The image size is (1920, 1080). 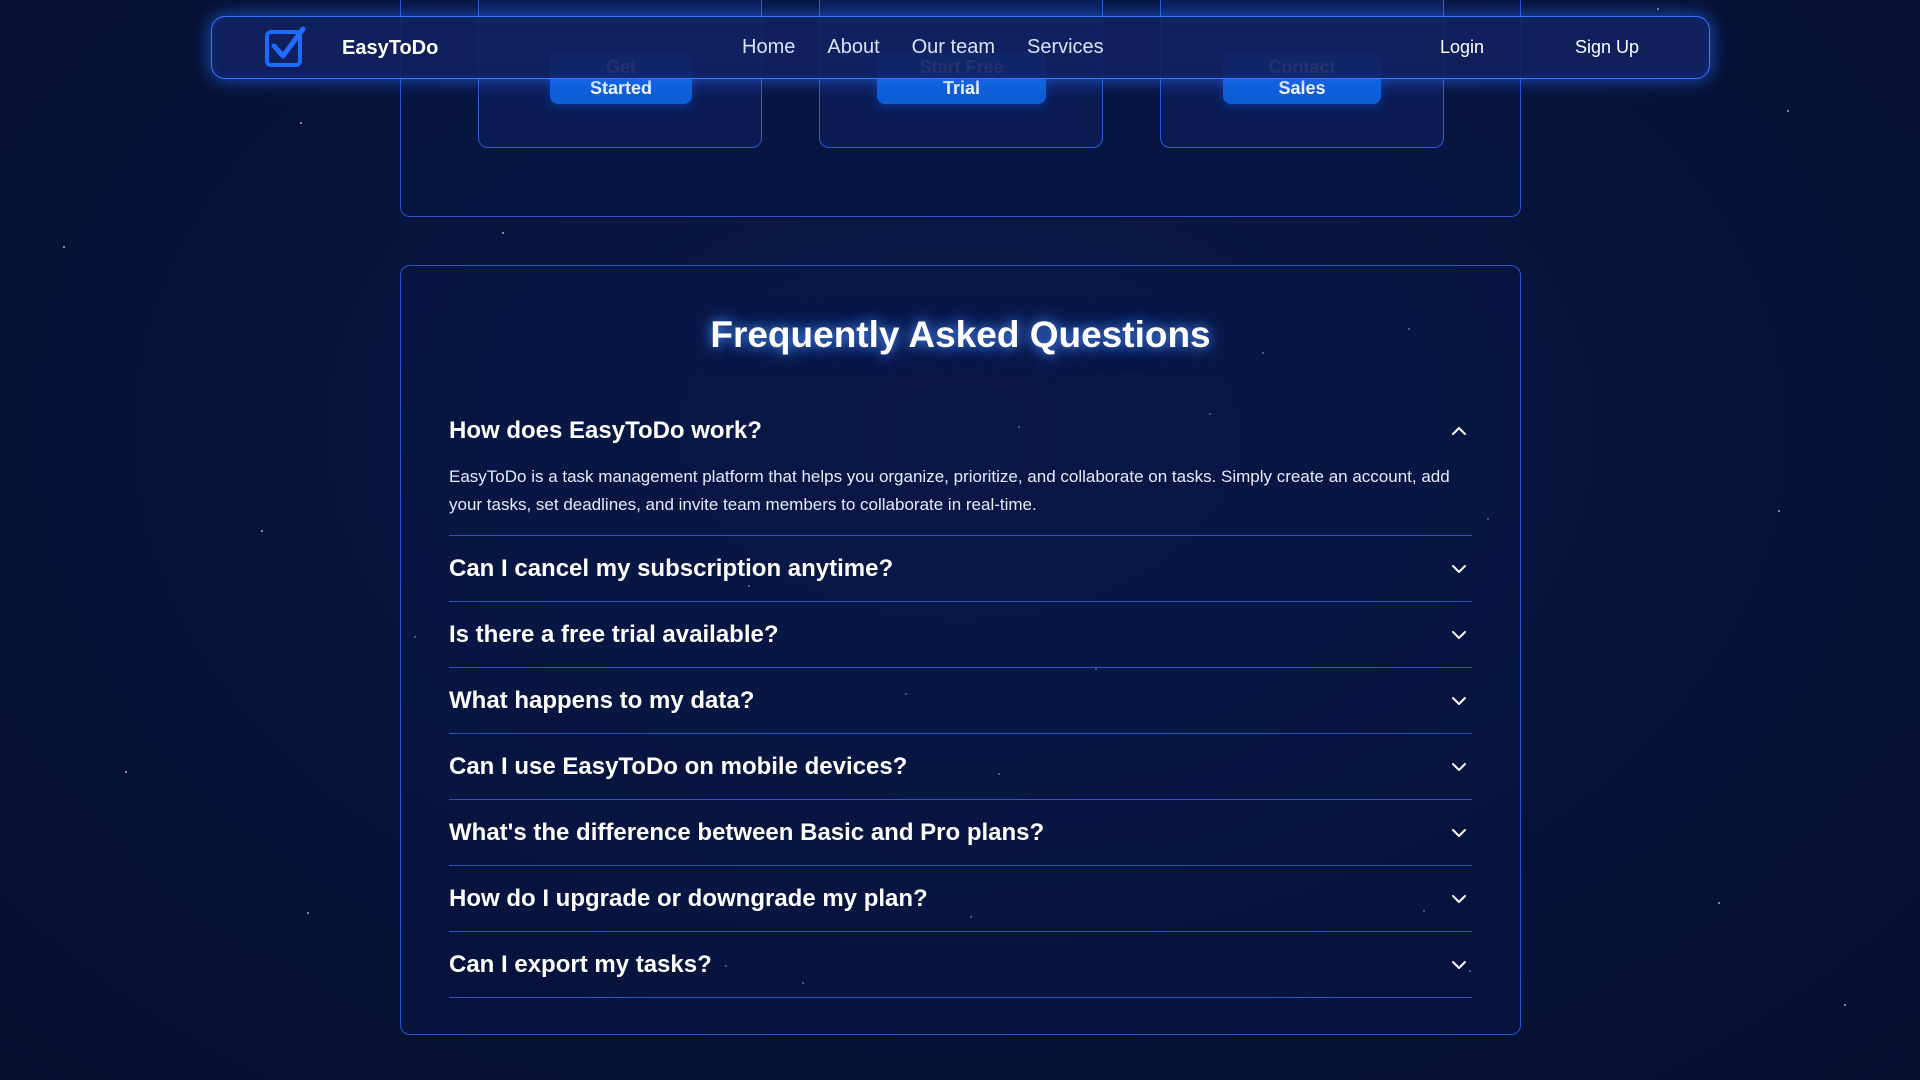 What do you see at coordinates (390, 48) in the screenshot?
I see `brand-name: EasyToDo` at bounding box center [390, 48].